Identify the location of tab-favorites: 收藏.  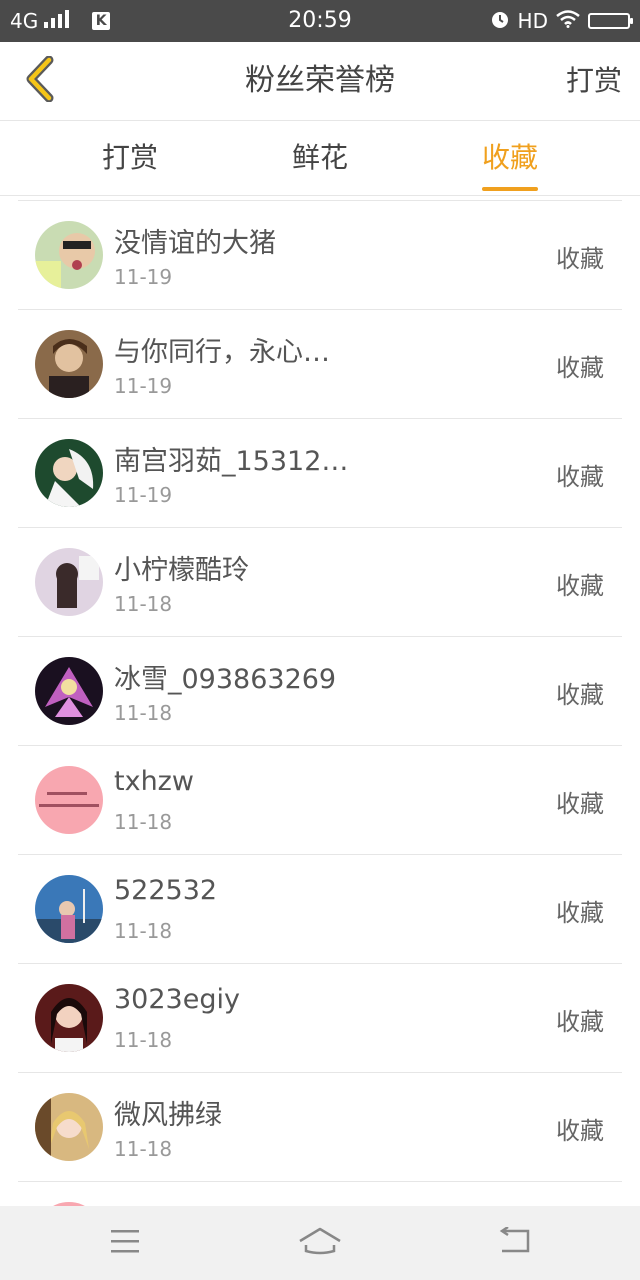
(510, 158).